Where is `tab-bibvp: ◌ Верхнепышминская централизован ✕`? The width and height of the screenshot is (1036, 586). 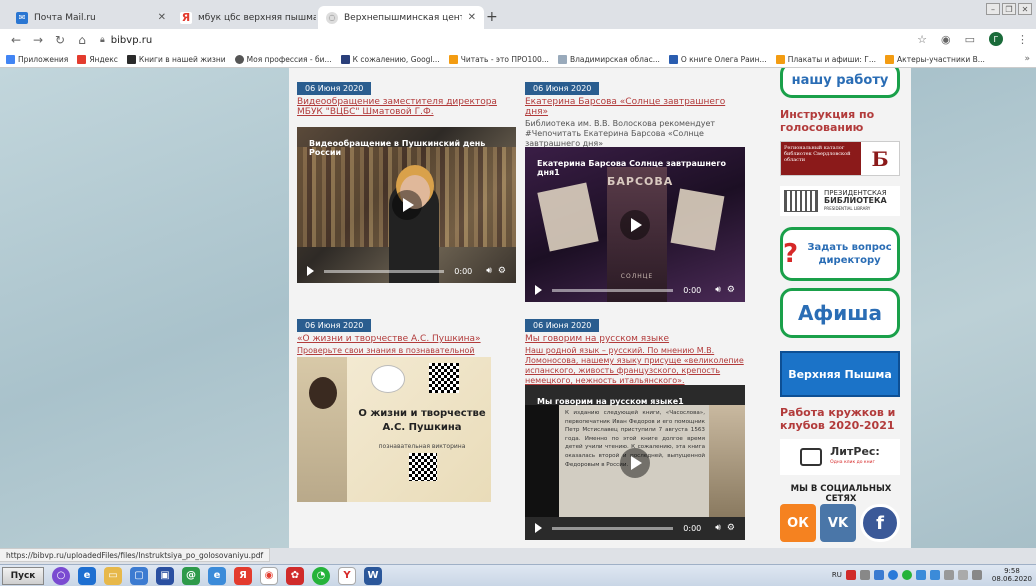 tab-bibvp: ◌ Верхнепышминская централизован ✕ is located at coordinates (401, 17).